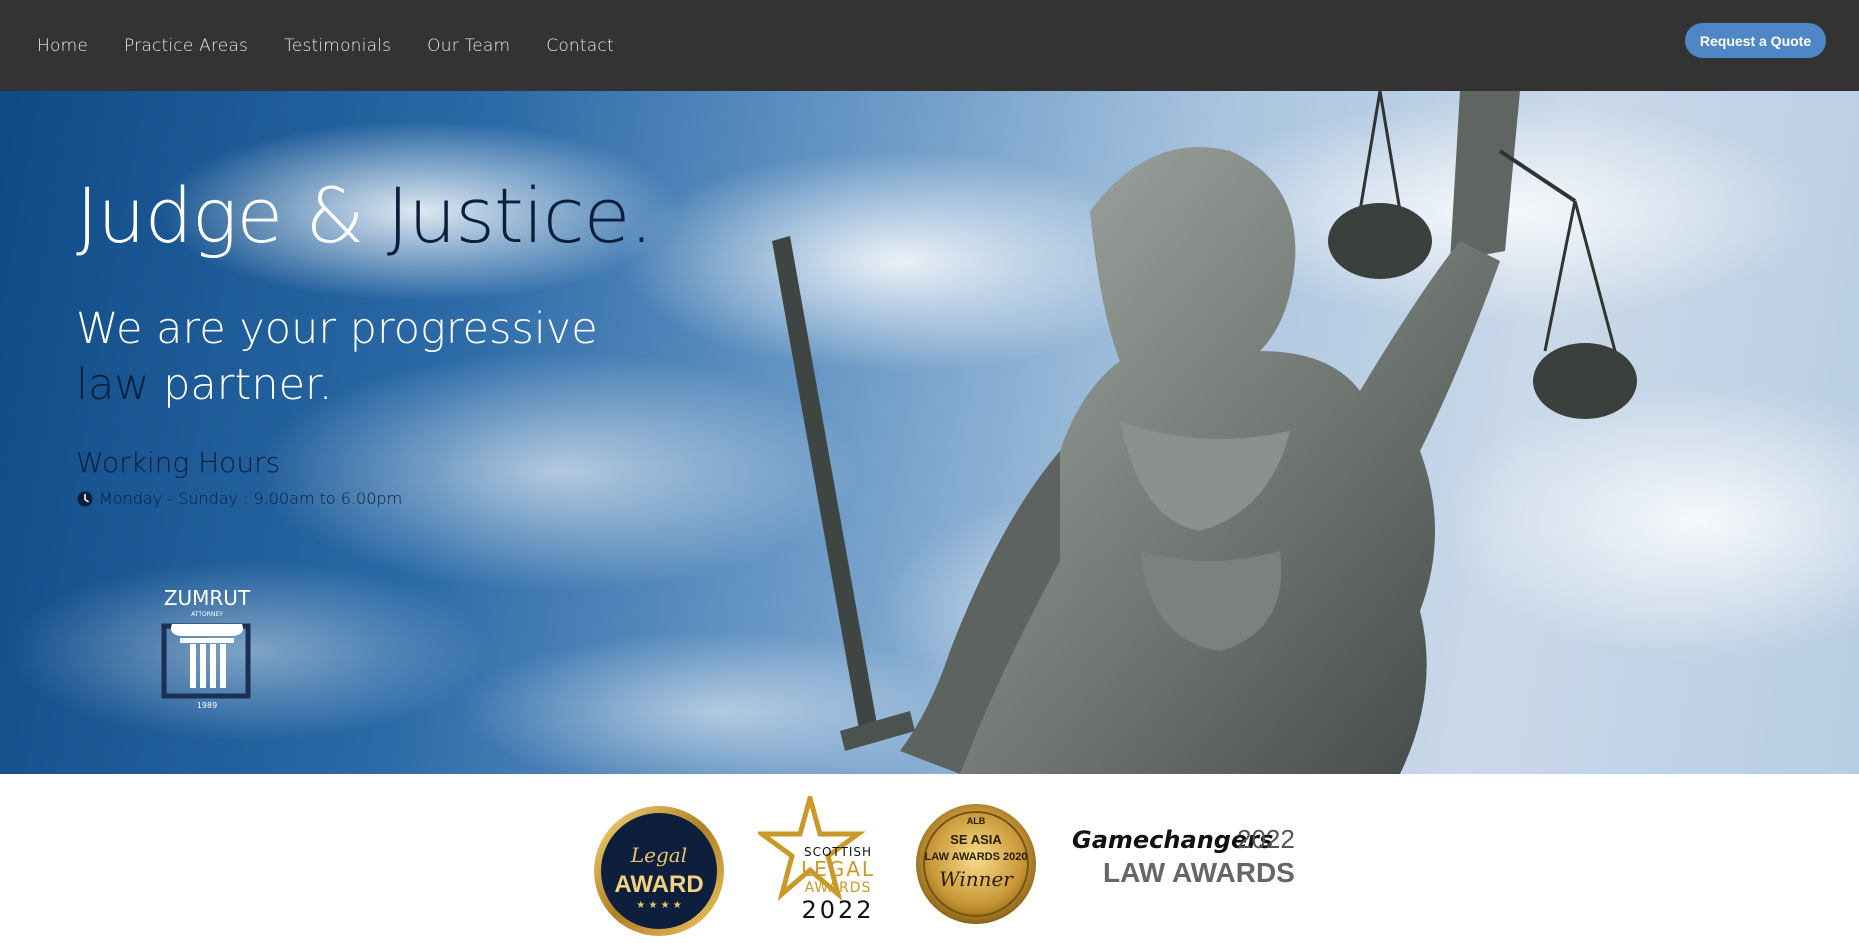 This screenshot has height=943, width=1859. I want to click on hero-subtitle-end: partner., so click(241, 385).